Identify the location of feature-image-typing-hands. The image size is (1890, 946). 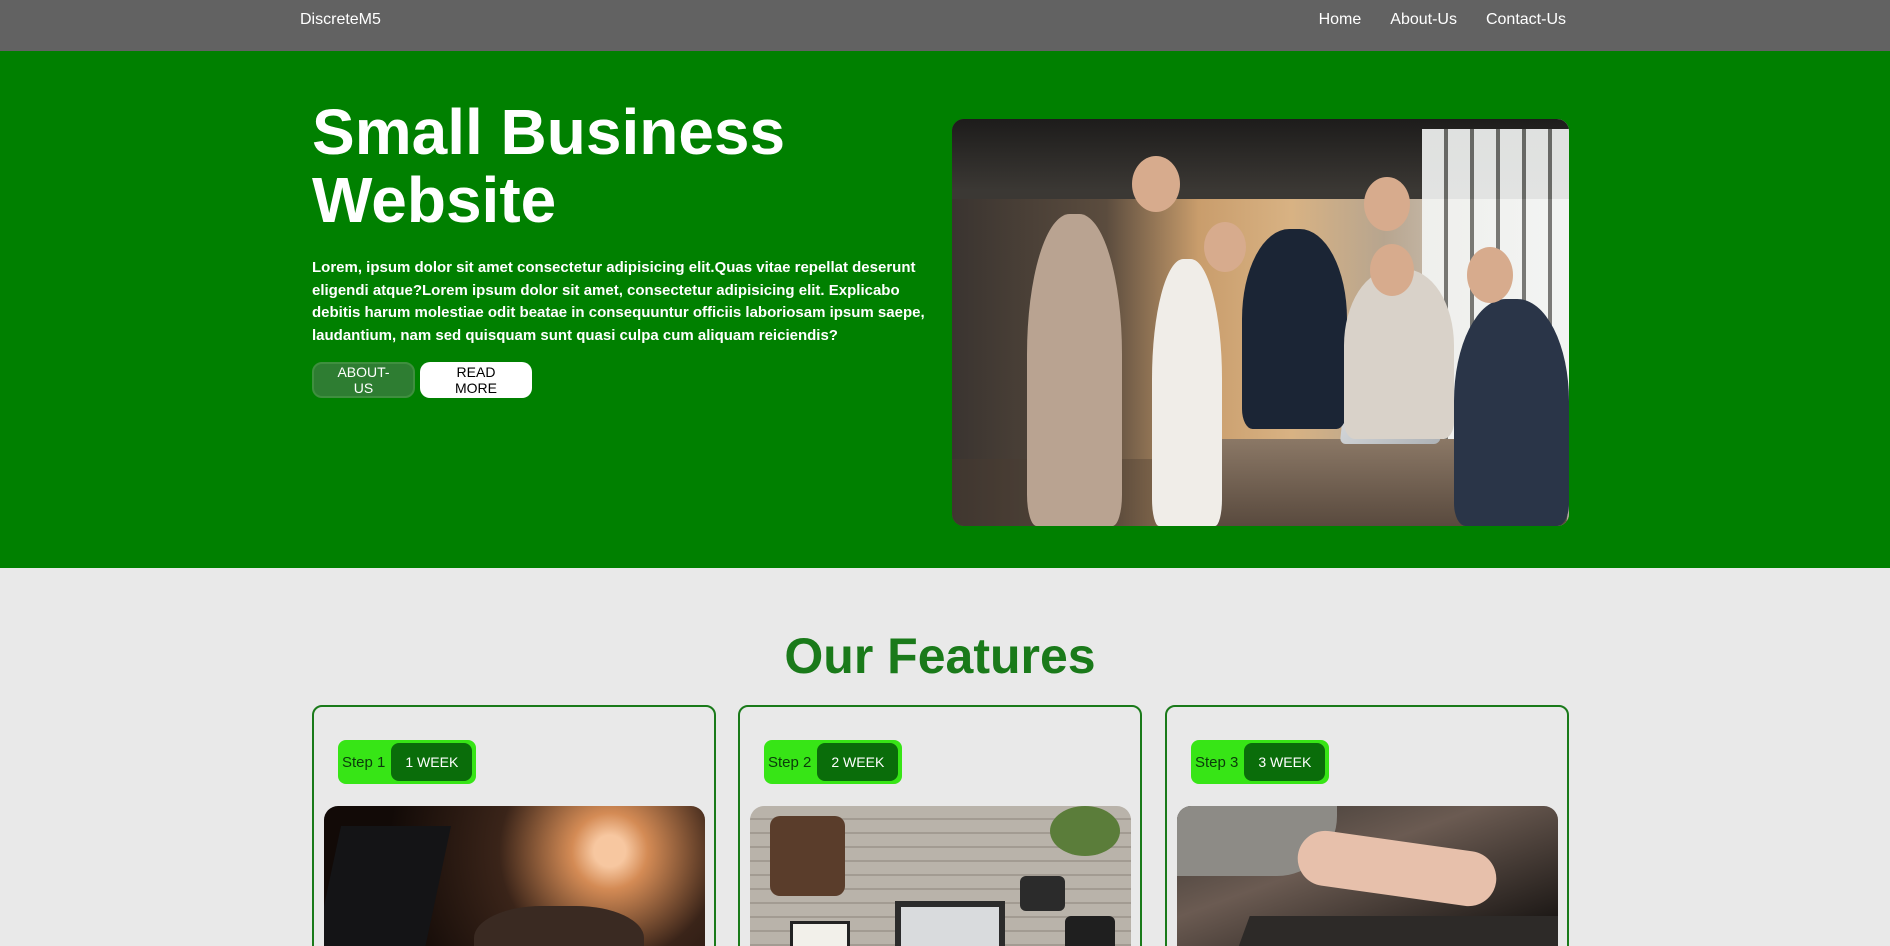
(1367, 876).